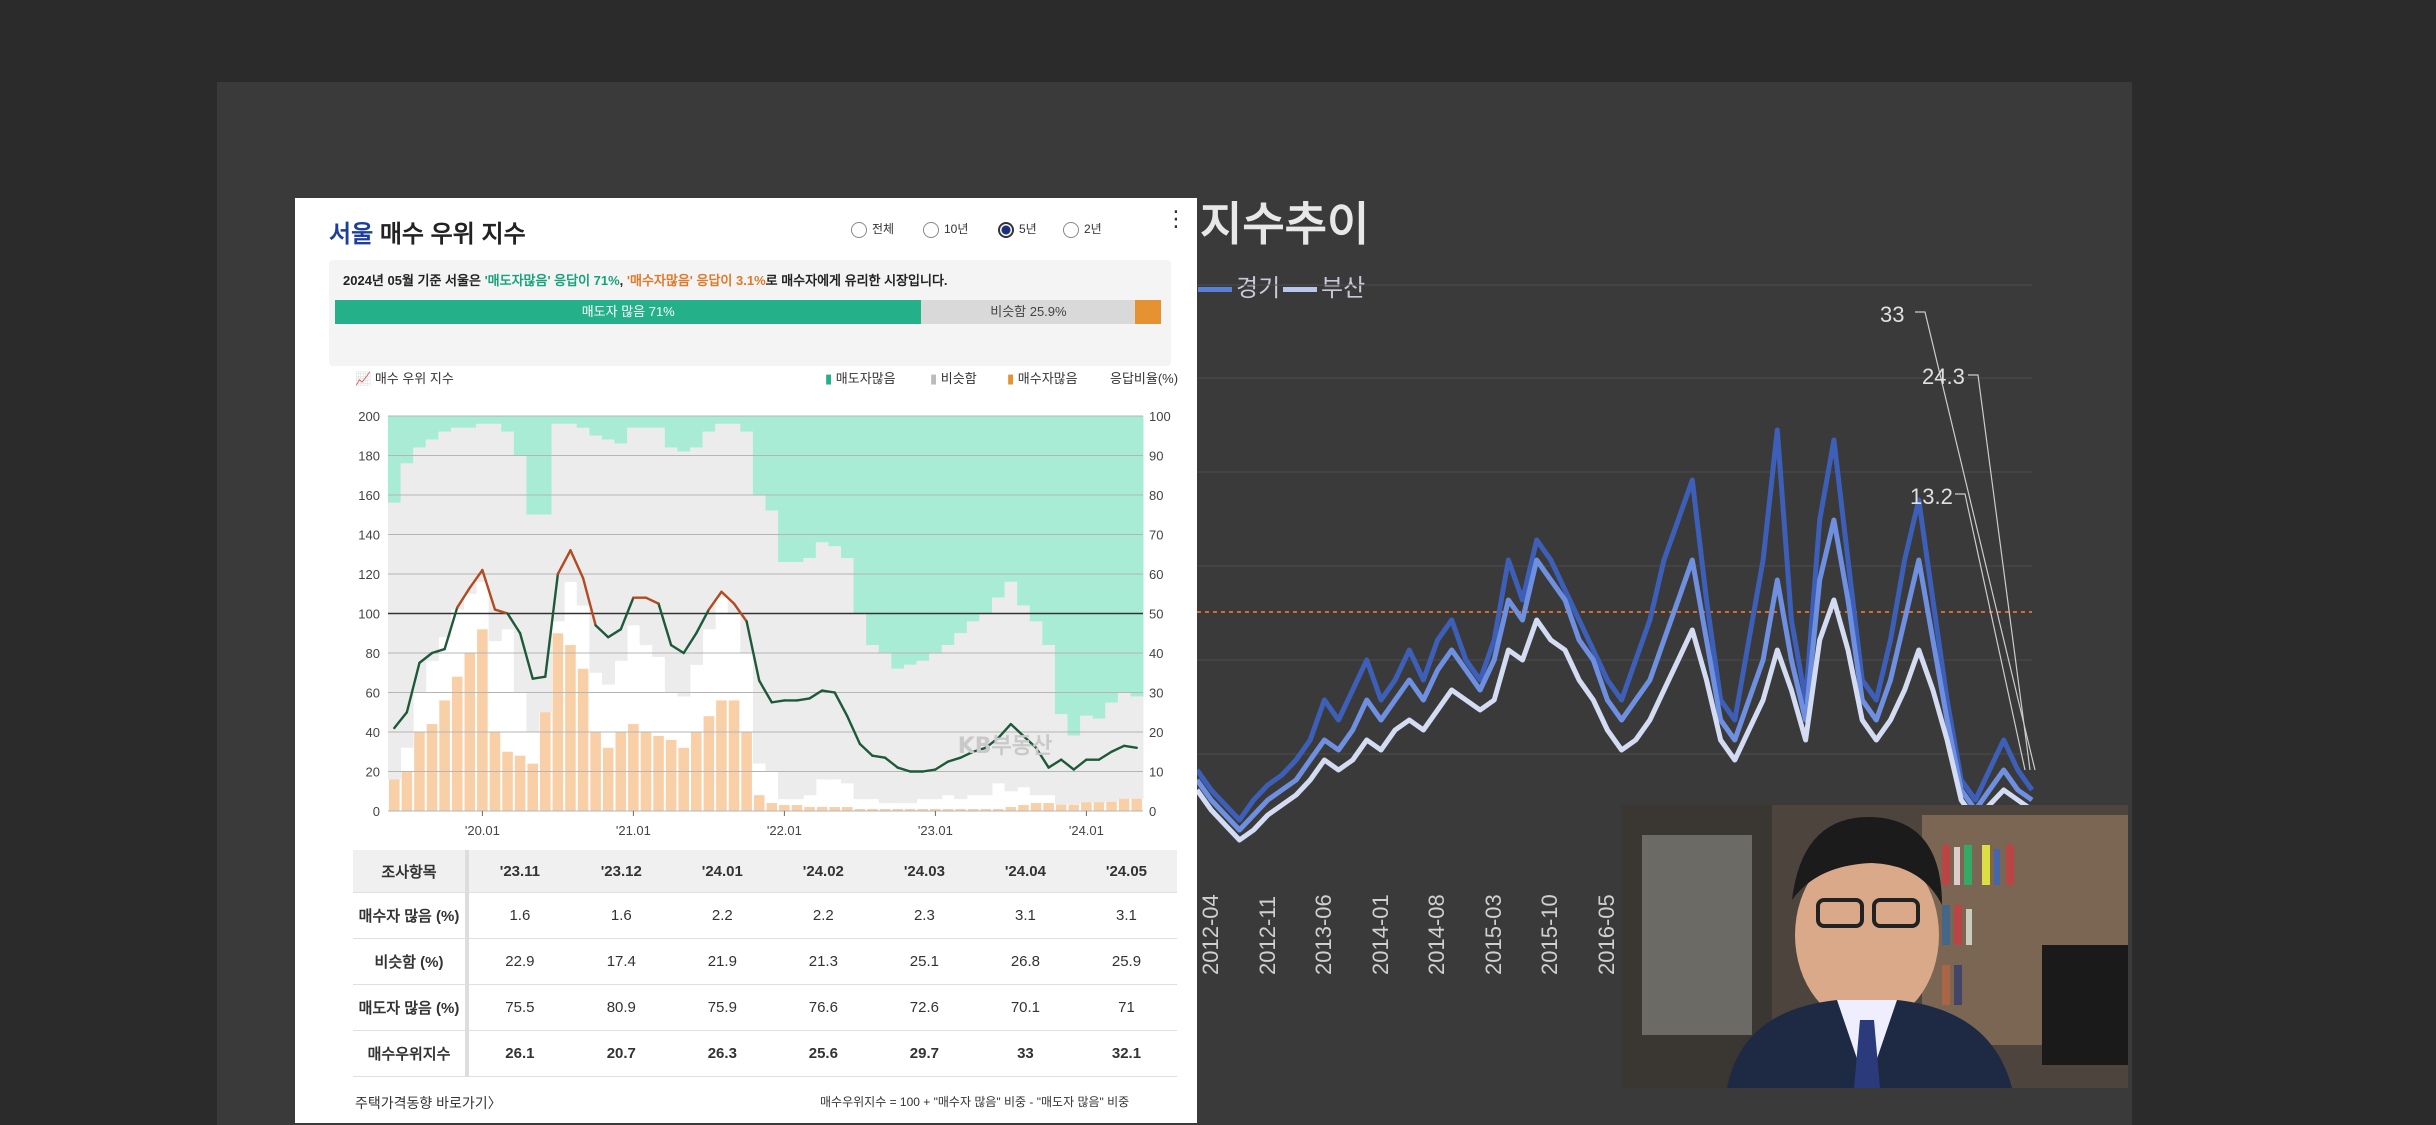  What do you see at coordinates (1005, 746) in the screenshot?
I see `watermark: KB부동산` at bounding box center [1005, 746].